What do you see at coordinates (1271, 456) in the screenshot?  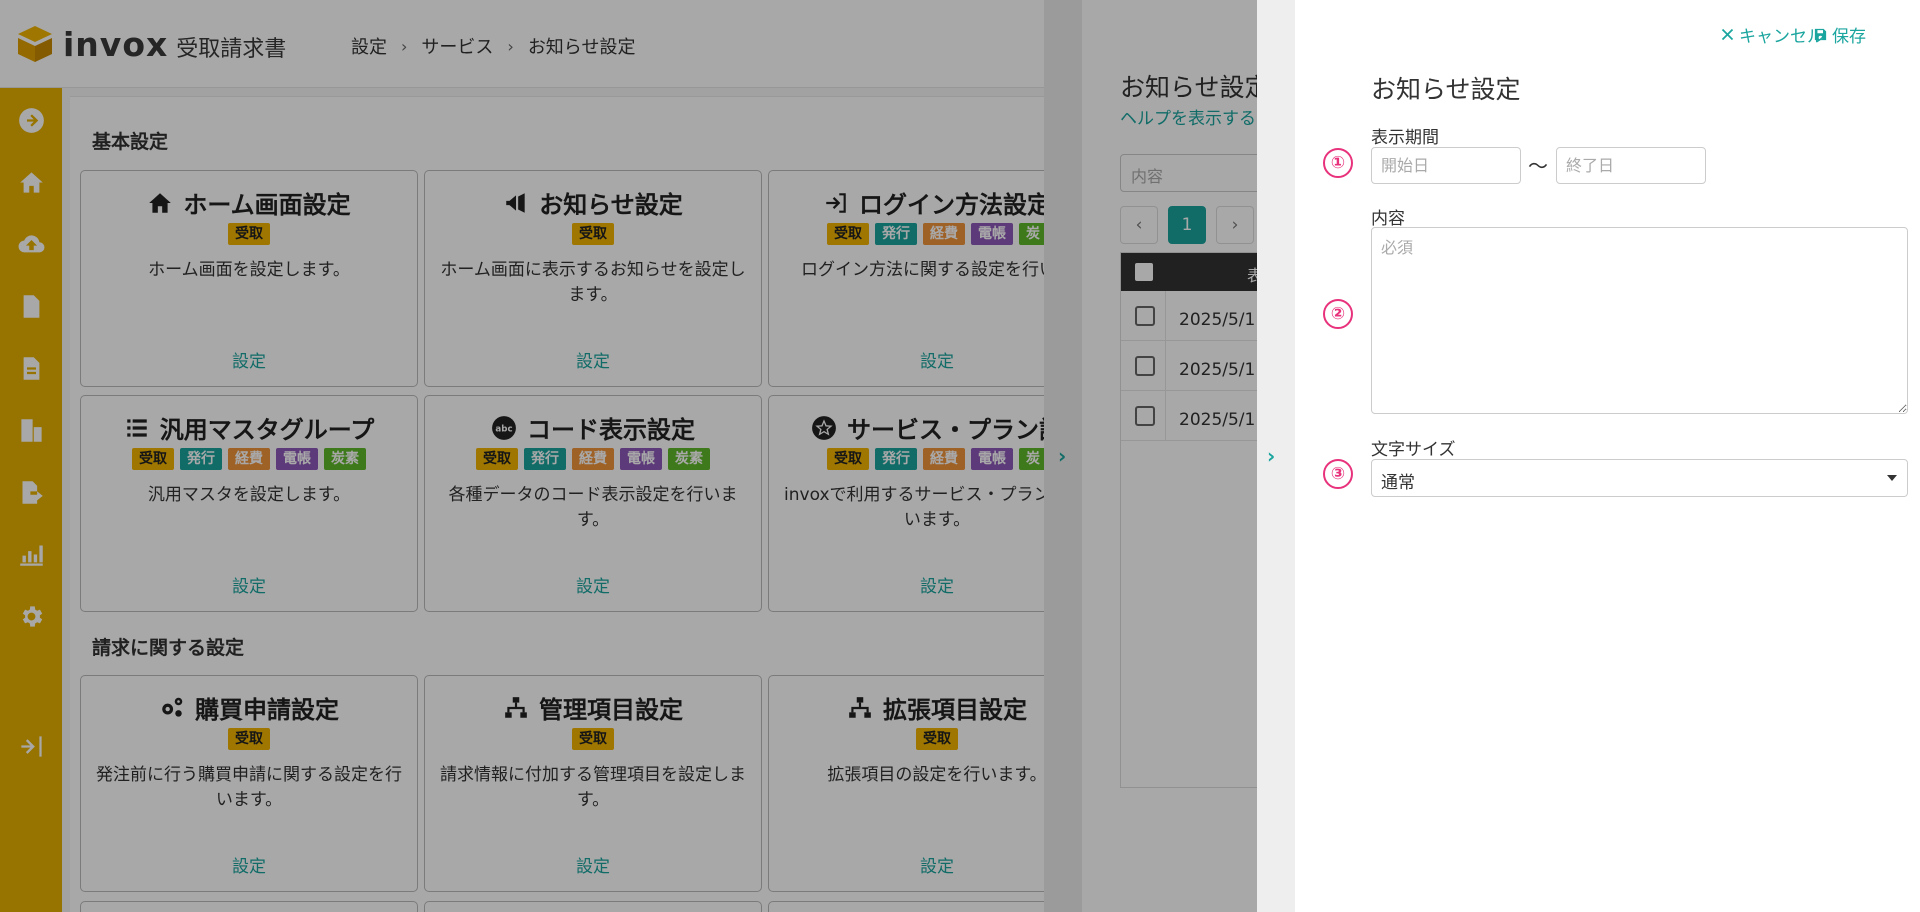 I see `chevron-right-icon: ›` at bounding box center [1271, 456].